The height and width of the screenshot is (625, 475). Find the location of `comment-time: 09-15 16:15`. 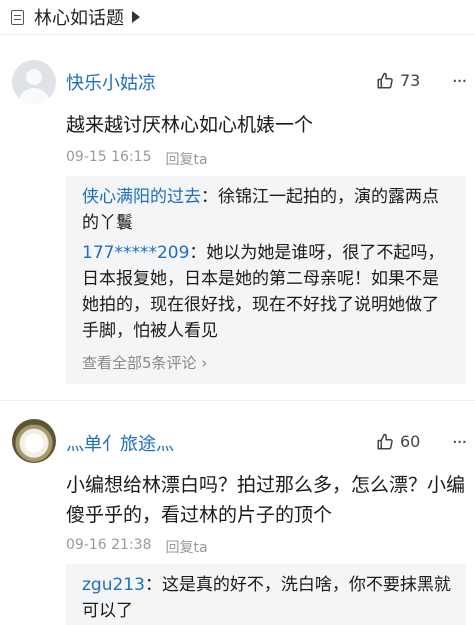

comment-time: 09-15 16:15 is located at coordinates (109, 157).